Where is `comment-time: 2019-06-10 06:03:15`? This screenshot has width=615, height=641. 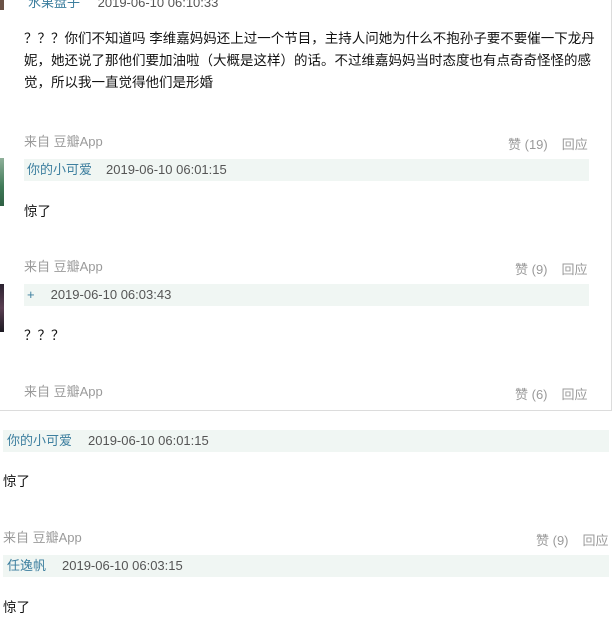 comment-time: 2019-06-10 06:03:15 is located at coordinates (122, 565).